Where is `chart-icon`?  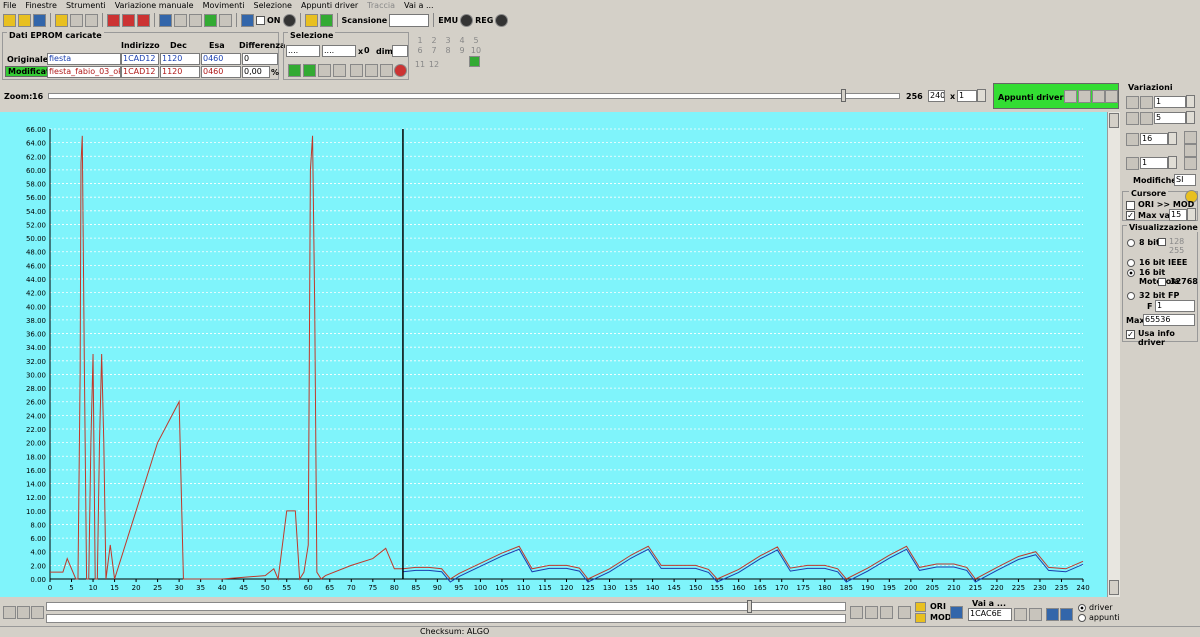 chart-icon is located at coordinates (210, 20).